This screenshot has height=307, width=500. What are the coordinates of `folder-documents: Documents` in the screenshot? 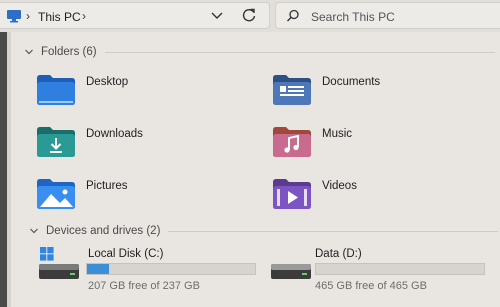 It's located at (326, 89).